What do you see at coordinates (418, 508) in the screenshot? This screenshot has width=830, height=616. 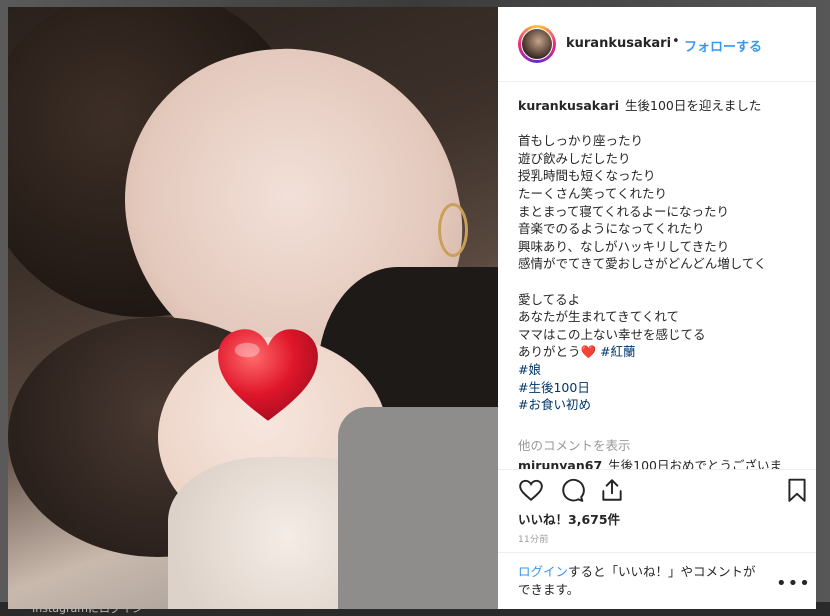 I see `photo-carrier` at bounding box center [418, 508].